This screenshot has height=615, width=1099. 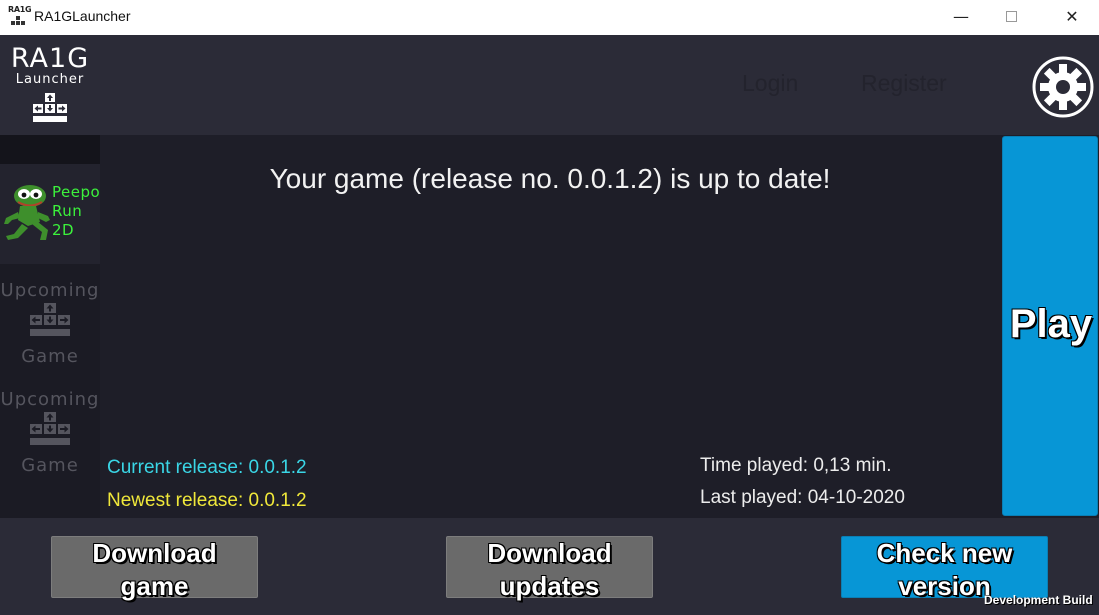 I want to click on close-button: ✕, so click(x=1072, y=17).